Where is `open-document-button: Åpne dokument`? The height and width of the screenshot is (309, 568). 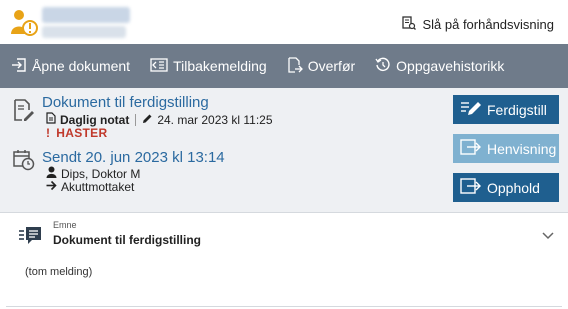
open-document-button: Åpne dokument is located at coordinates (71, 66).